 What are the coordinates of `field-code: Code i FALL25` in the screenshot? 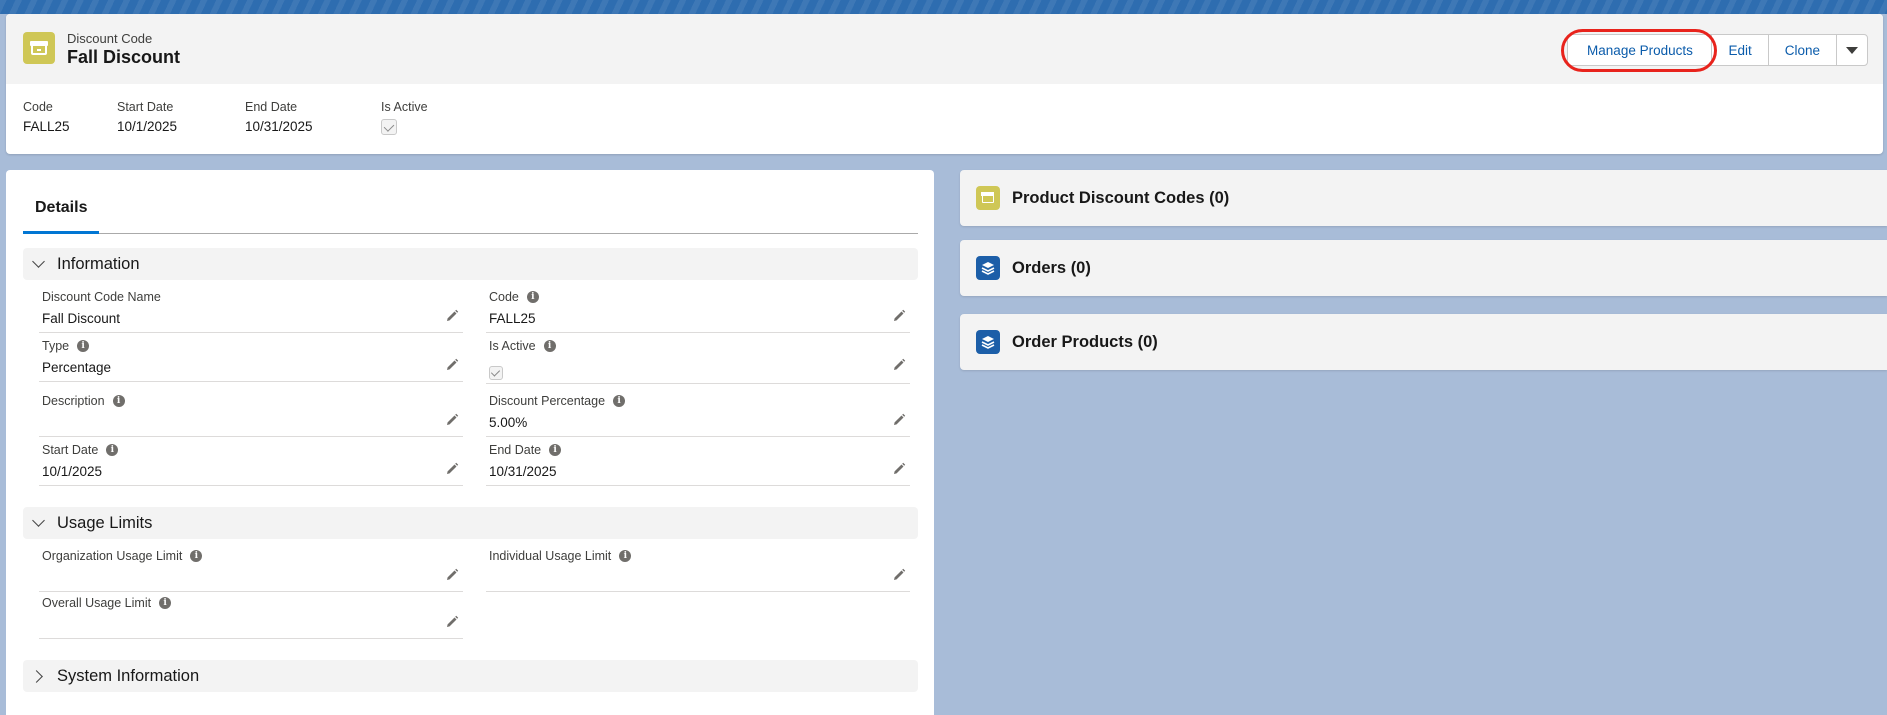 It's located at (698, 311).